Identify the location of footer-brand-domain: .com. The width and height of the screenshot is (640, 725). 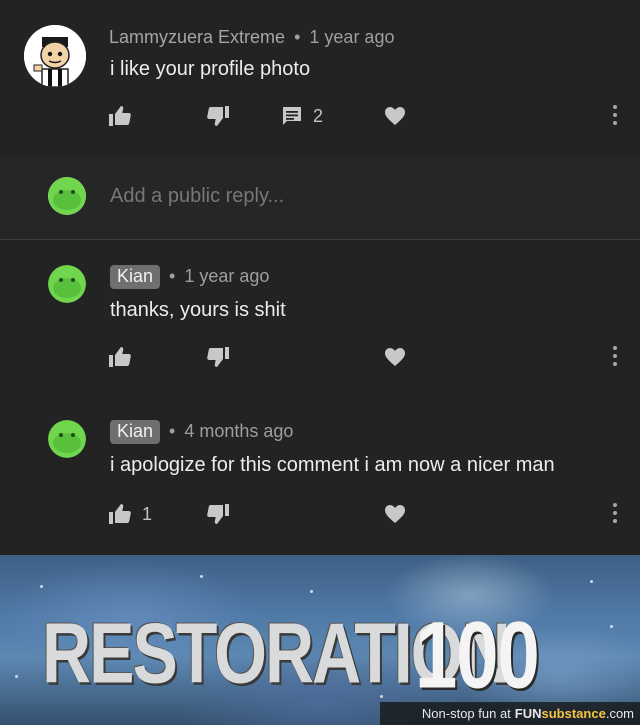
(619, 713).